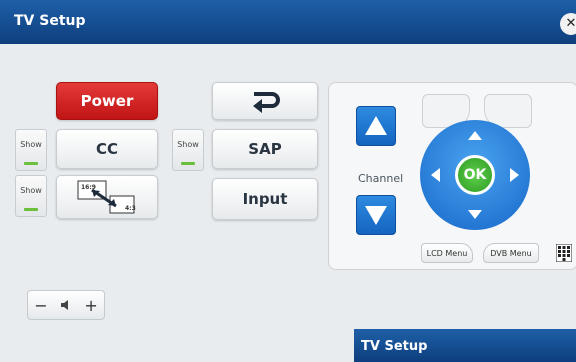 Image resolution: width=576 pixels, height=362 pixels. What do you see at coordinates (31, 150) in the screenshot?
I see `cc-show-toggle: Show` at bounding box center [31, 150].